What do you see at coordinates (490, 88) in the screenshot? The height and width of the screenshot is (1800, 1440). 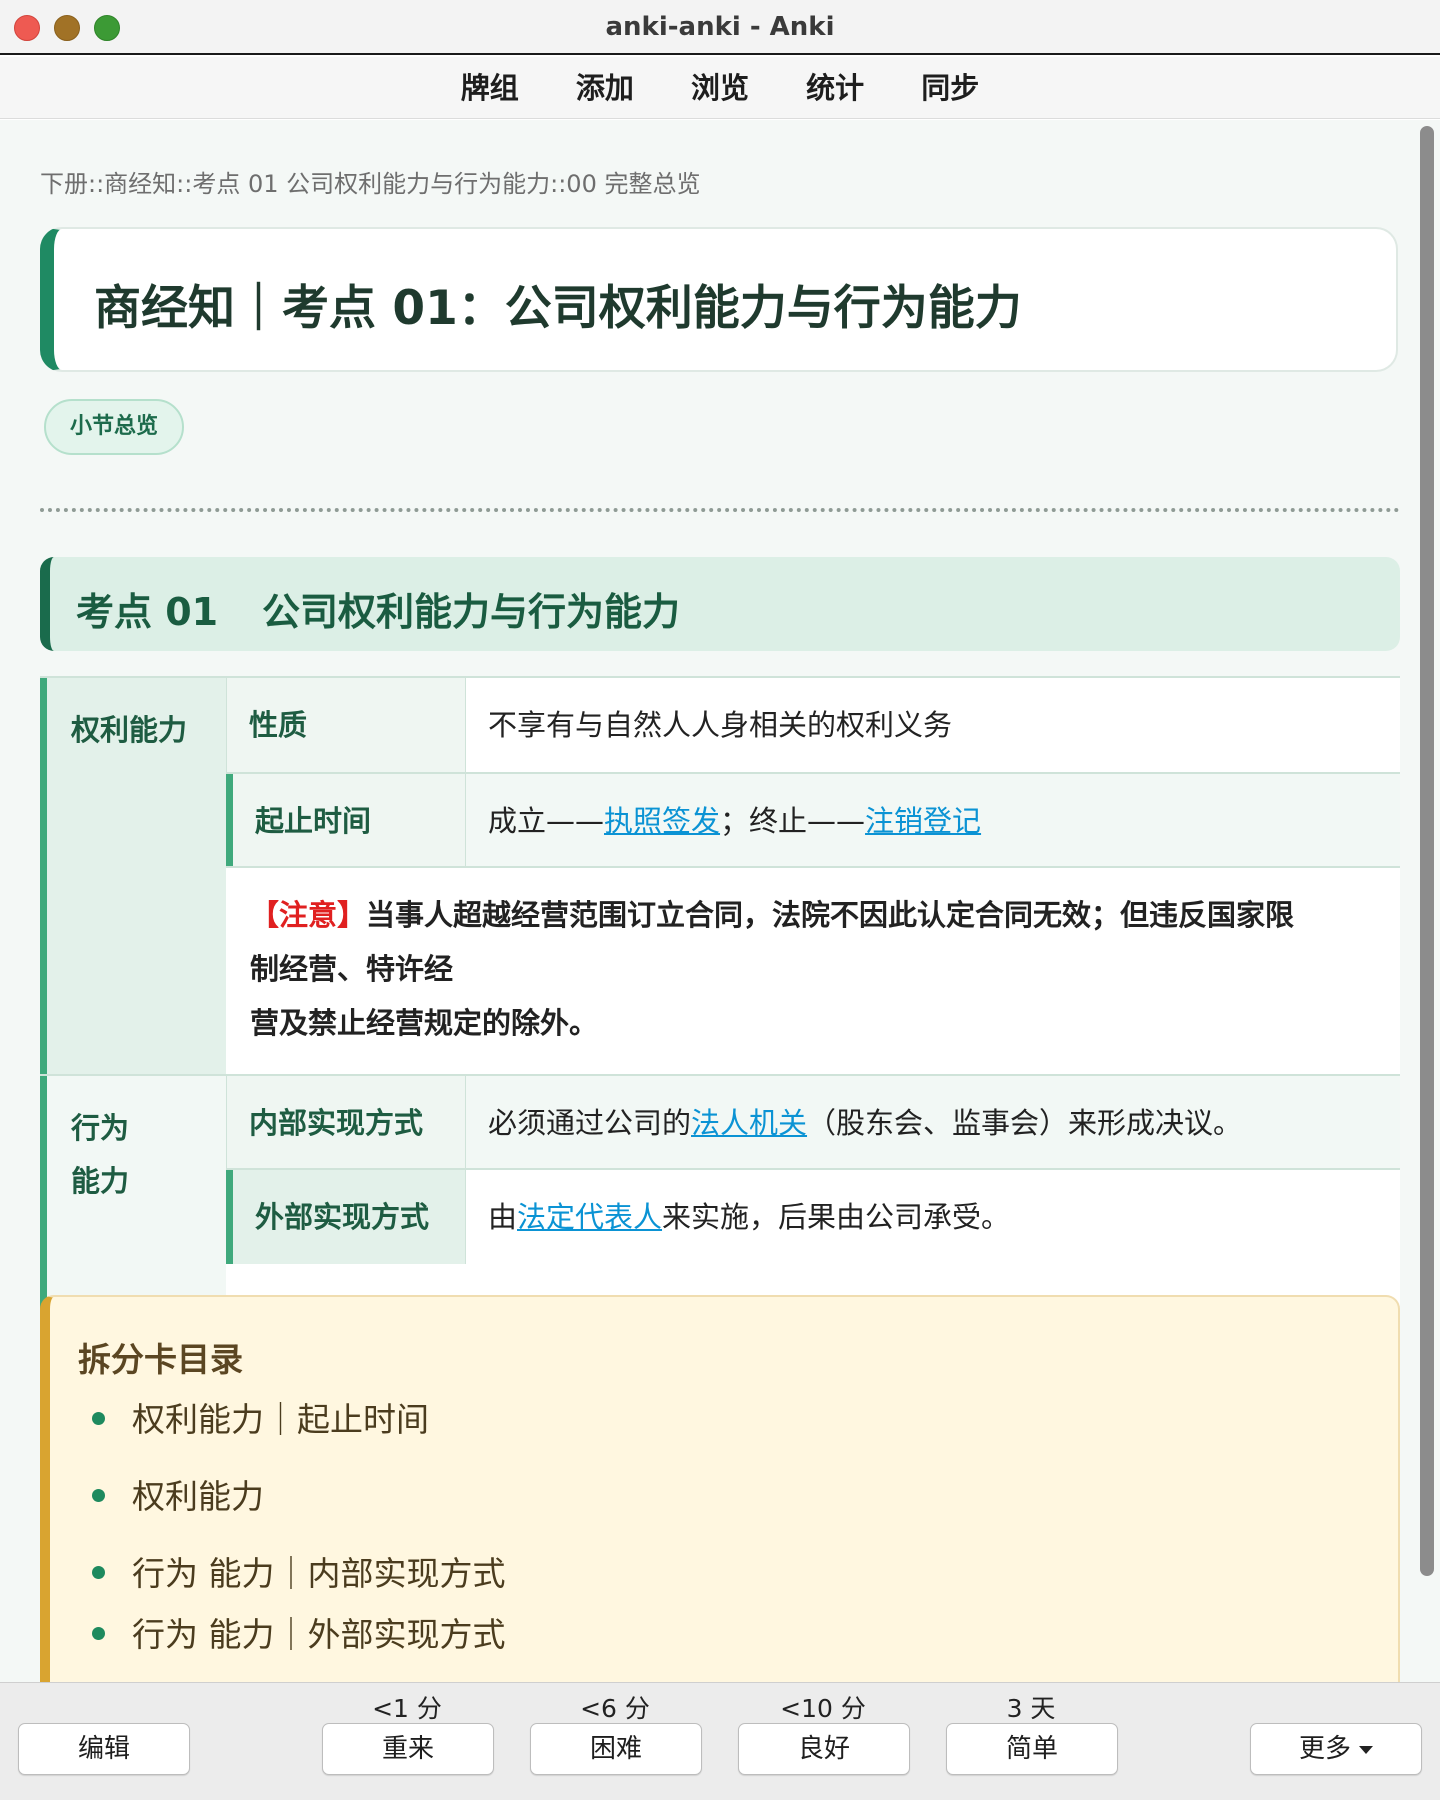 I see `menu-decks: 牌组` at bounding box center [490, 88].